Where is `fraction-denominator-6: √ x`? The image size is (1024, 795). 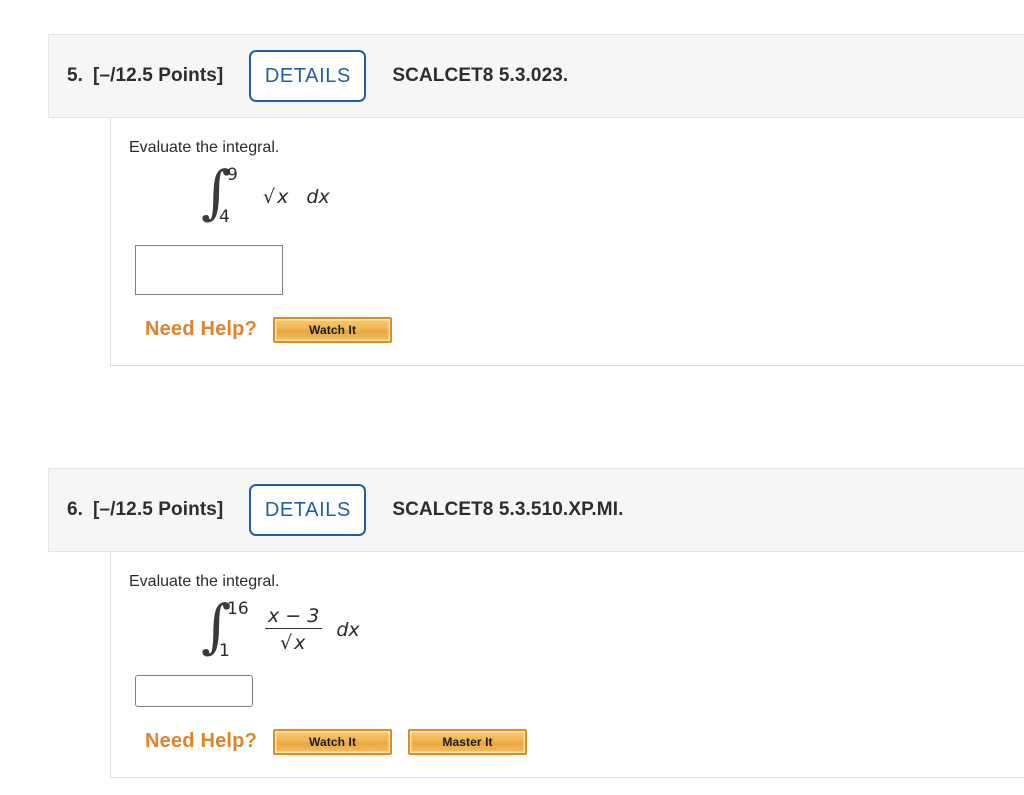
fraction-denominator-6: √ x is located at coordinates (293, 641).